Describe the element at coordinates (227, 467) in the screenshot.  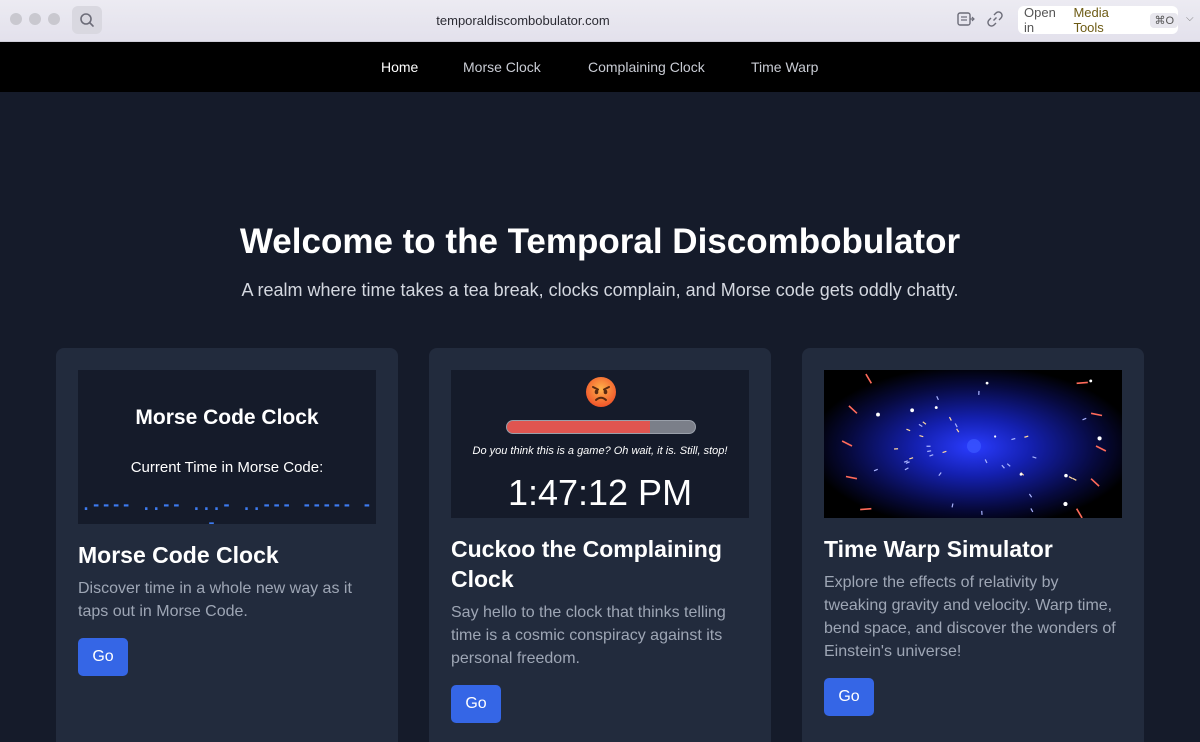
I see `preview-label: Current Time in Morse Code:` at that location.